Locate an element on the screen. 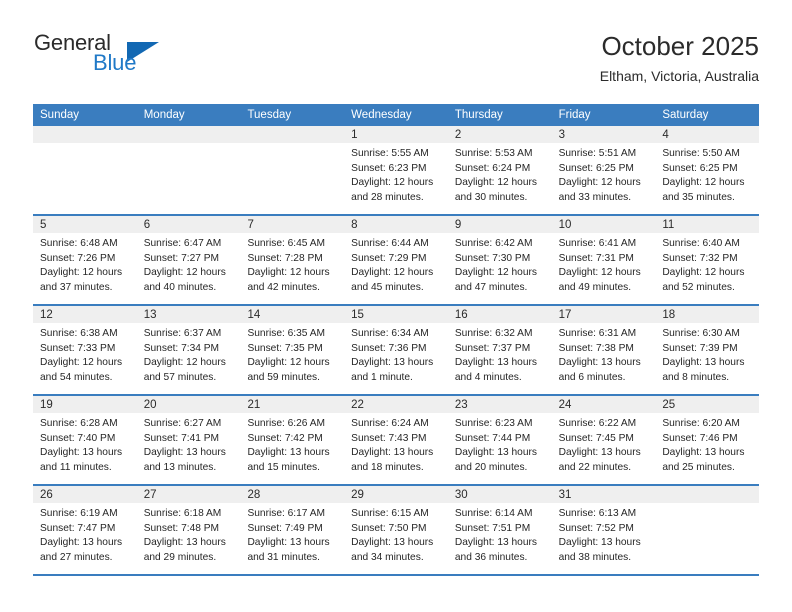 Image resolution: width=792 pixels, height=612 pixels. weekday-header-wednesday: Wednesday is located at coordinates (381, 115).